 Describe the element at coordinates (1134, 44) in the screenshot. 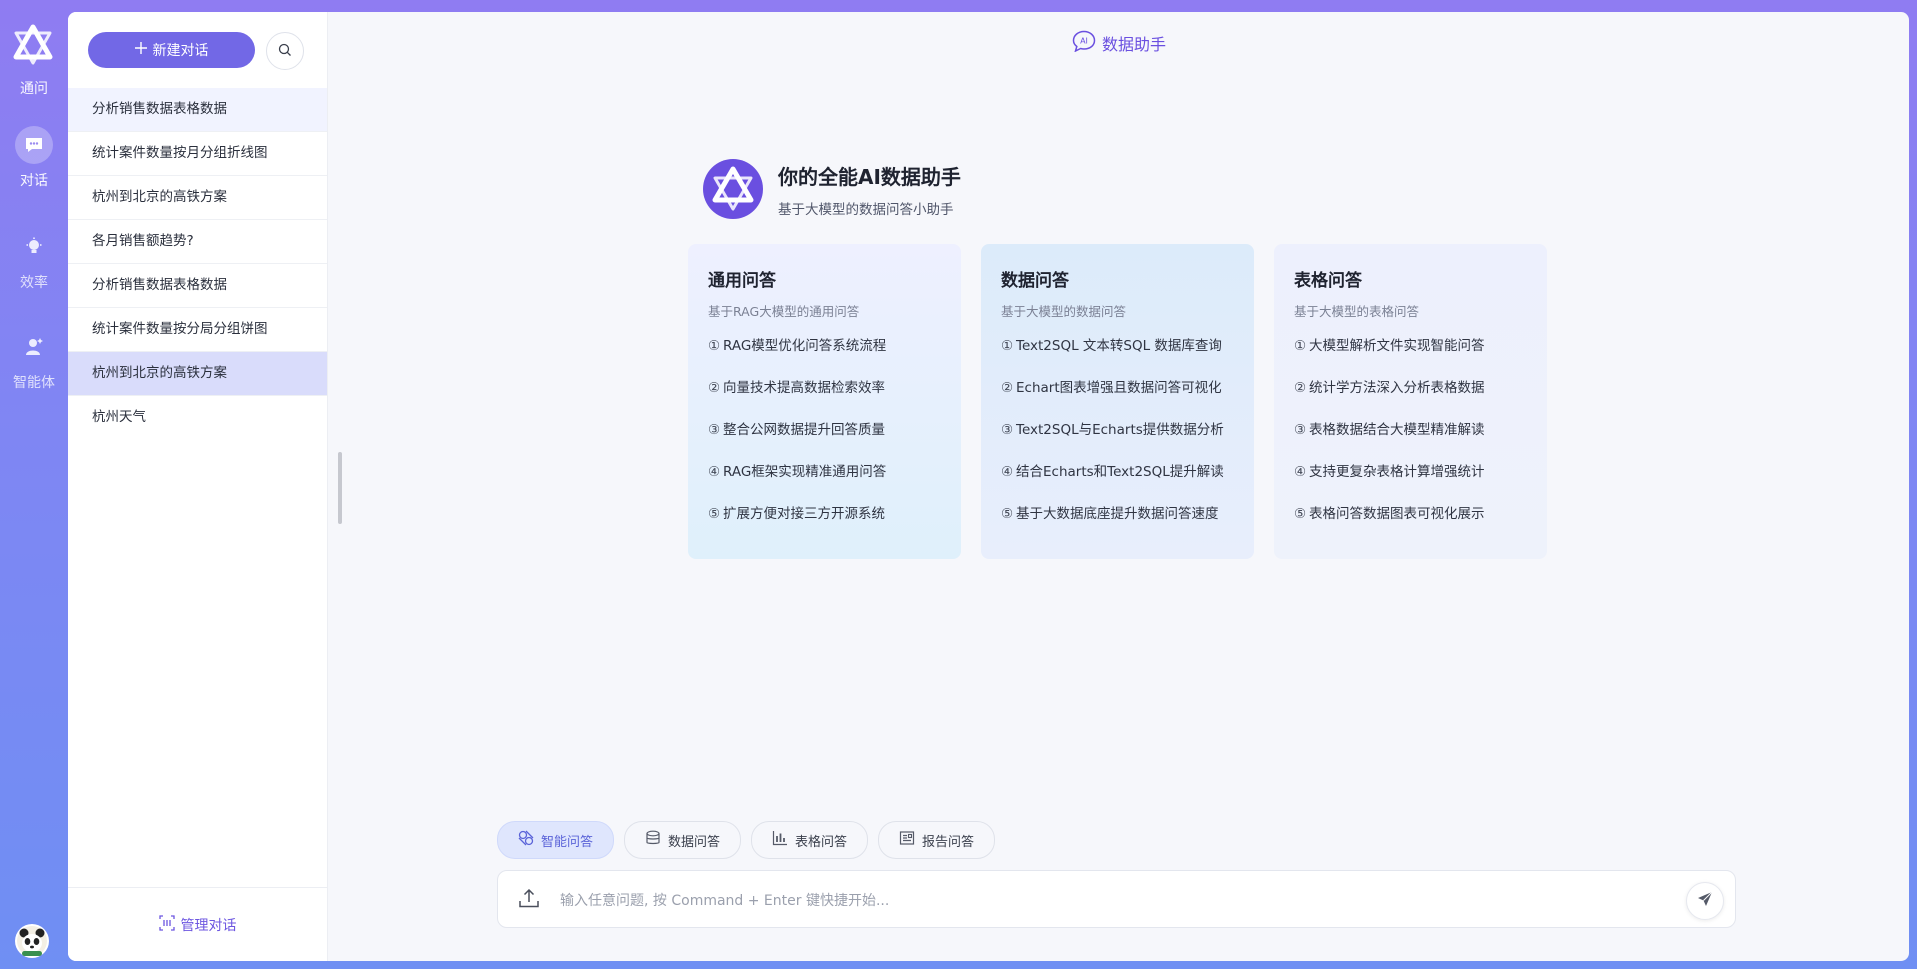

I see `header-title: 数据助手` at that location.